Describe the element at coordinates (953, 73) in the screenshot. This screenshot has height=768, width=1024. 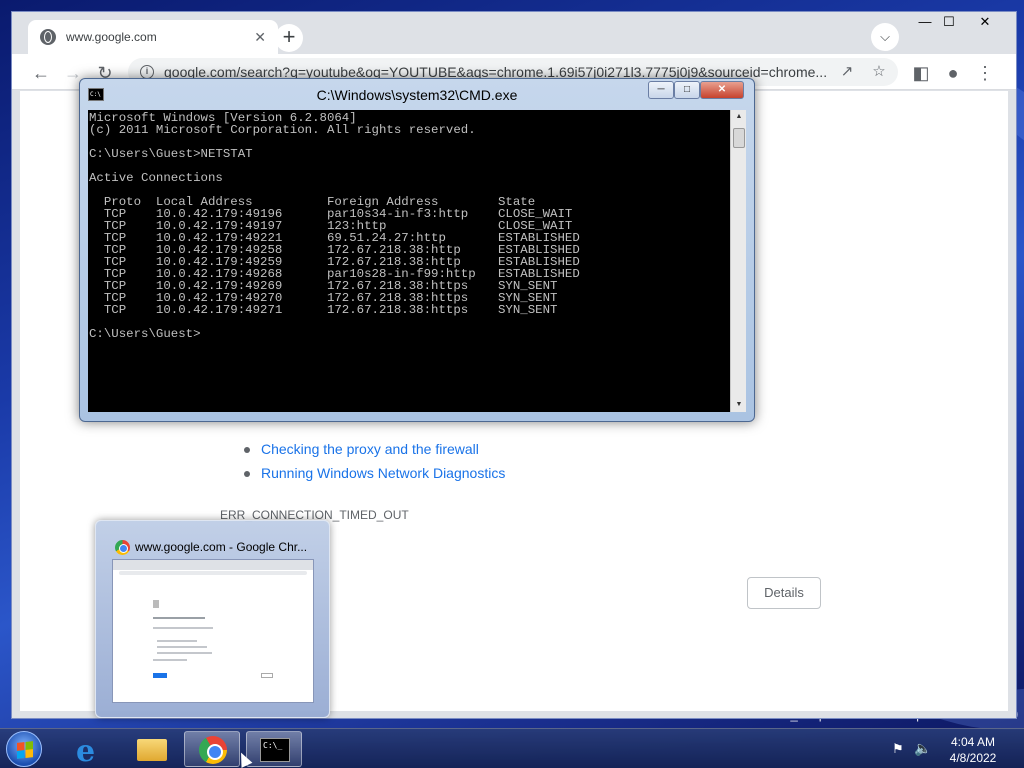
I see `profile-avatar-icon: ●` at that location.